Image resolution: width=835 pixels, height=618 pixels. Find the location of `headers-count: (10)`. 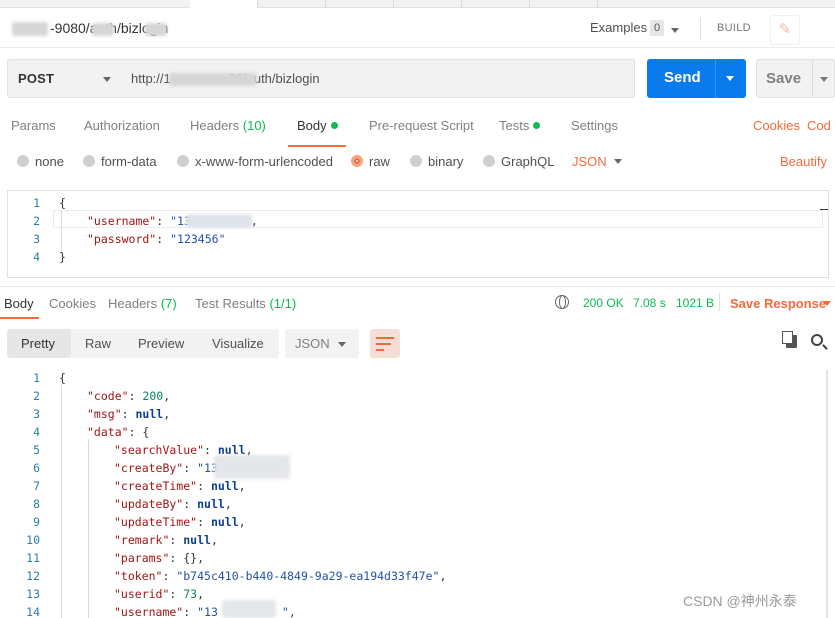

headers-count: (10) is located at coordinates (254, 125).